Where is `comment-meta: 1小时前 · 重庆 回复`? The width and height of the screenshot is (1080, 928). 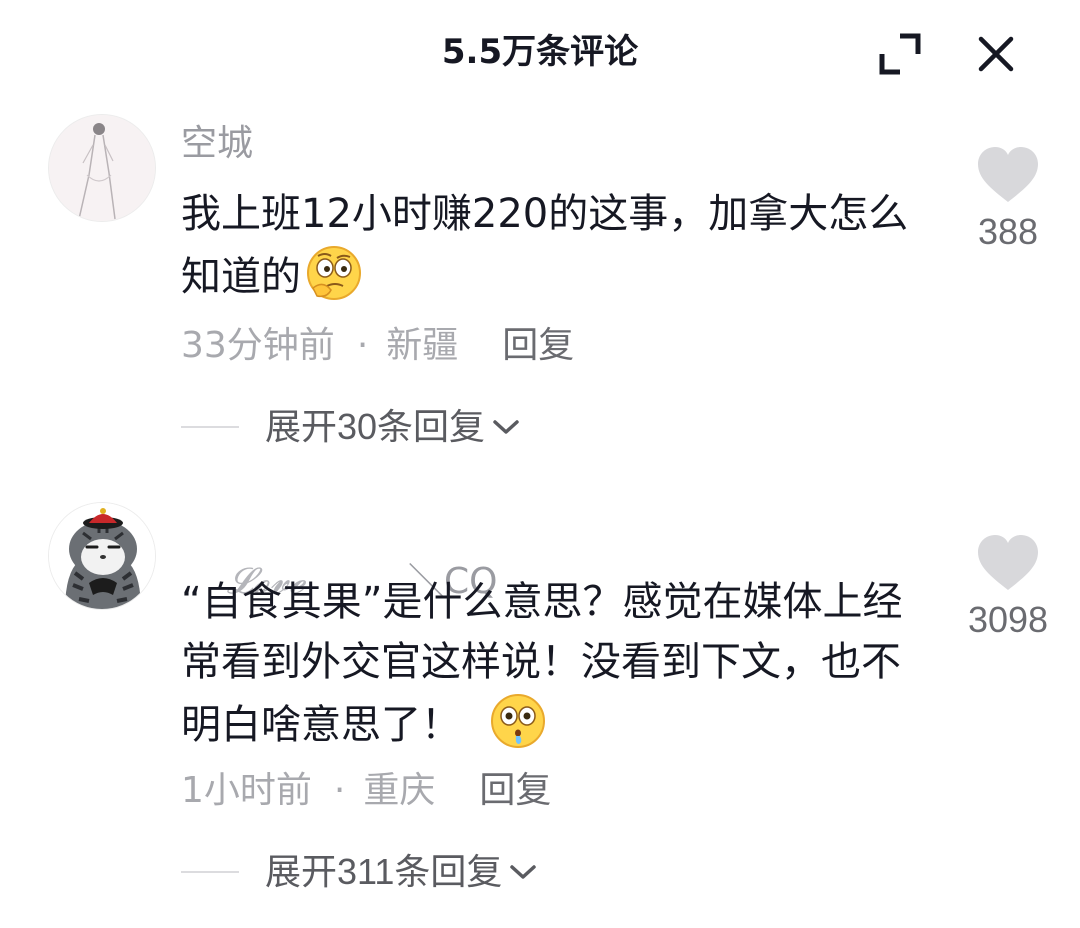 comment-meta: 1小时前 · 重庆 回复 is located at coordinates (366, 791).